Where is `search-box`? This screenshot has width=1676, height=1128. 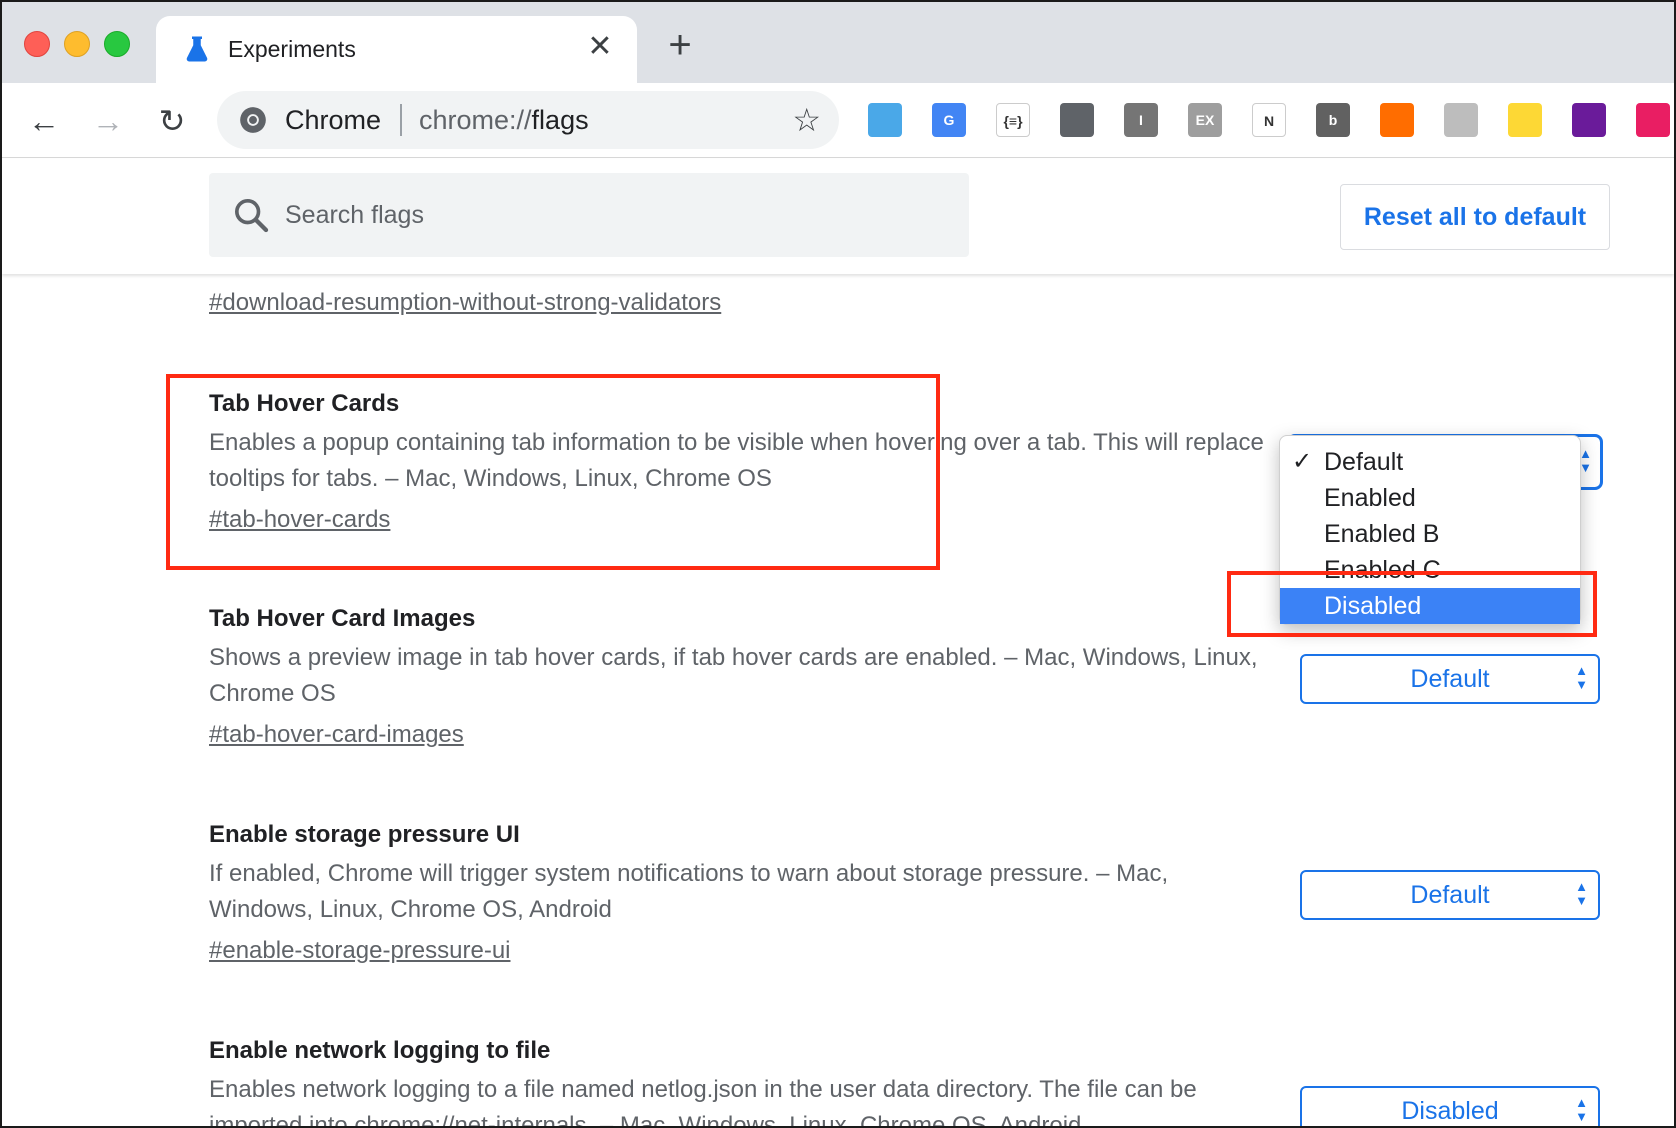
search-box is located at coordinates (589, 215).